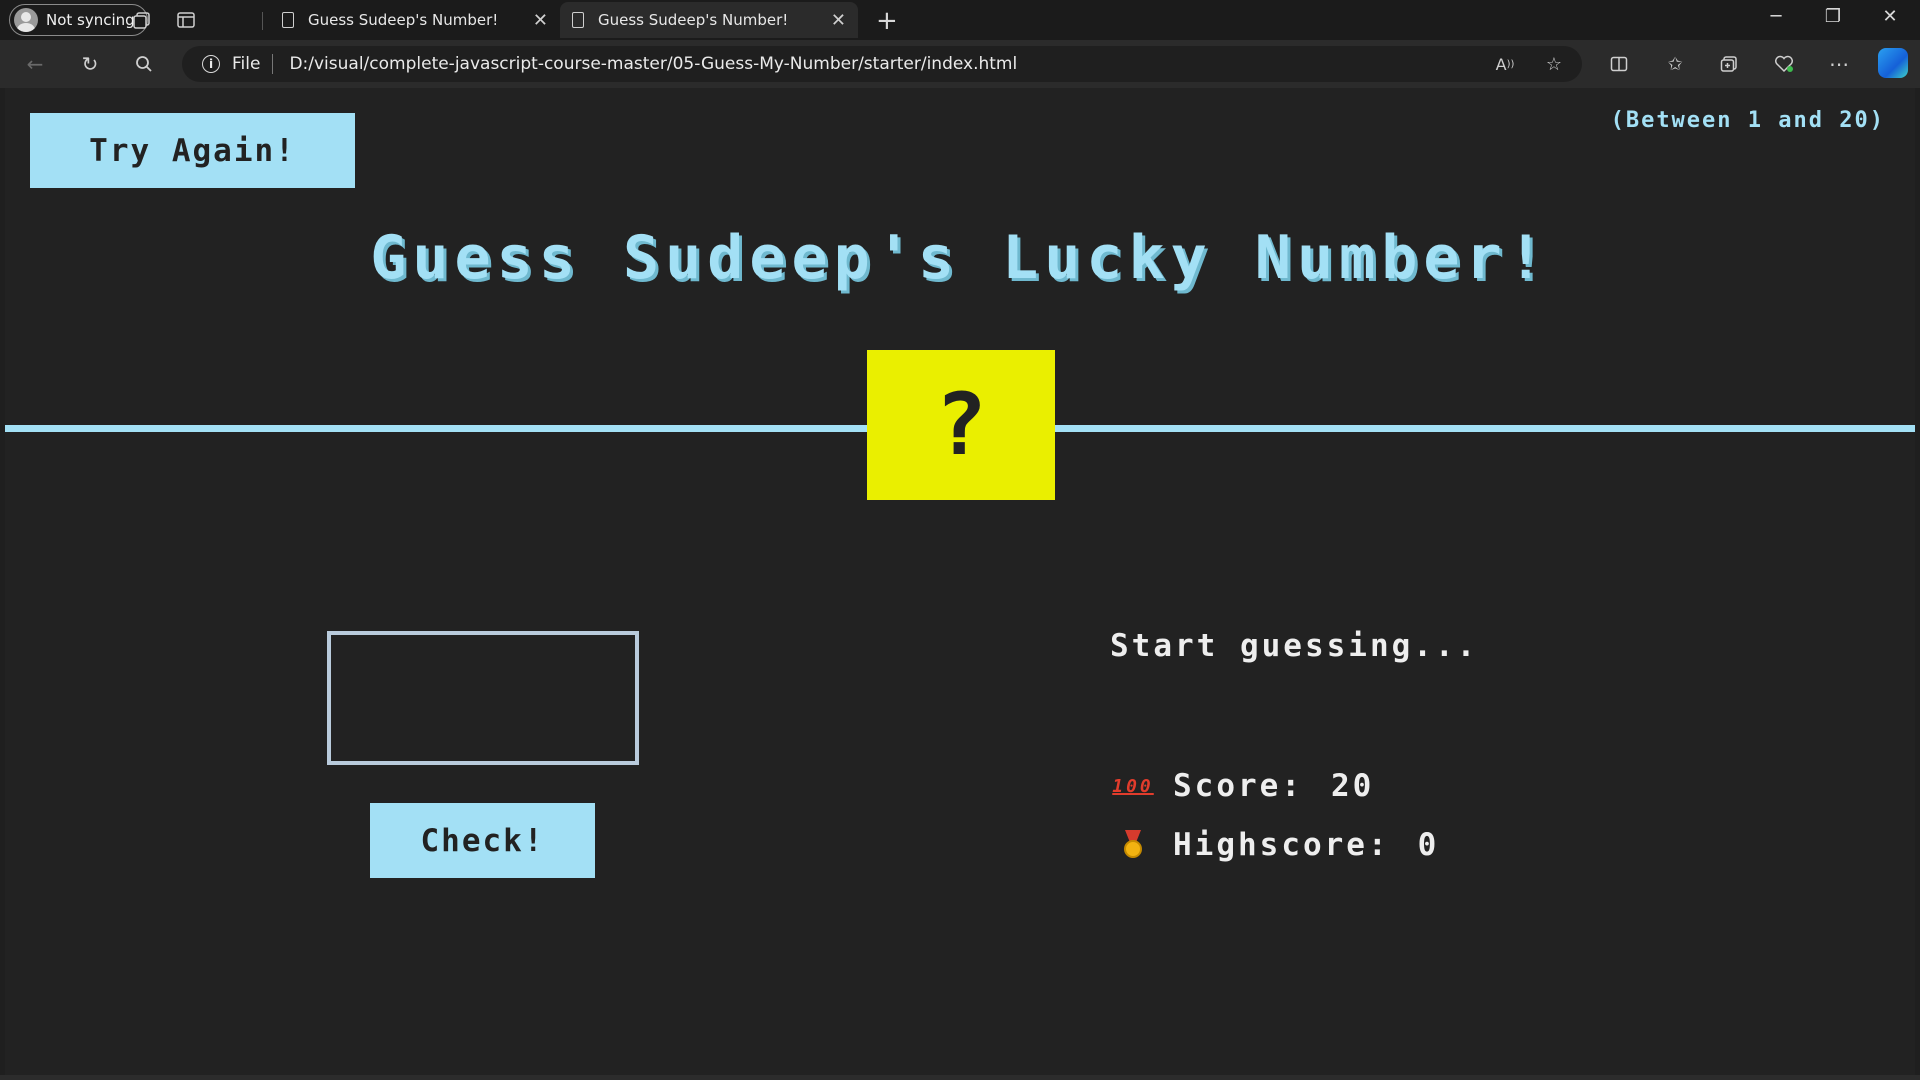  I want to click on favorites-icon: ✩, so click(1675, 64).